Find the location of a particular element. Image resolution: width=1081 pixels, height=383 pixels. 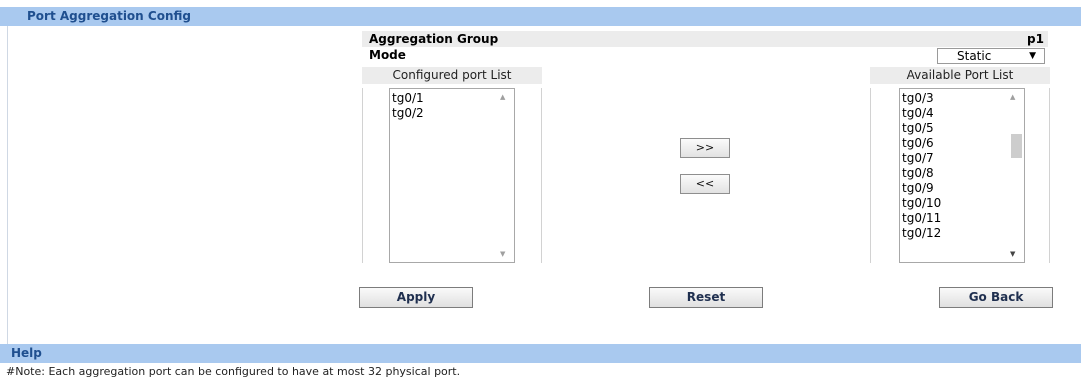

list-item: tg0/9 is located at coordinates (921, 188).